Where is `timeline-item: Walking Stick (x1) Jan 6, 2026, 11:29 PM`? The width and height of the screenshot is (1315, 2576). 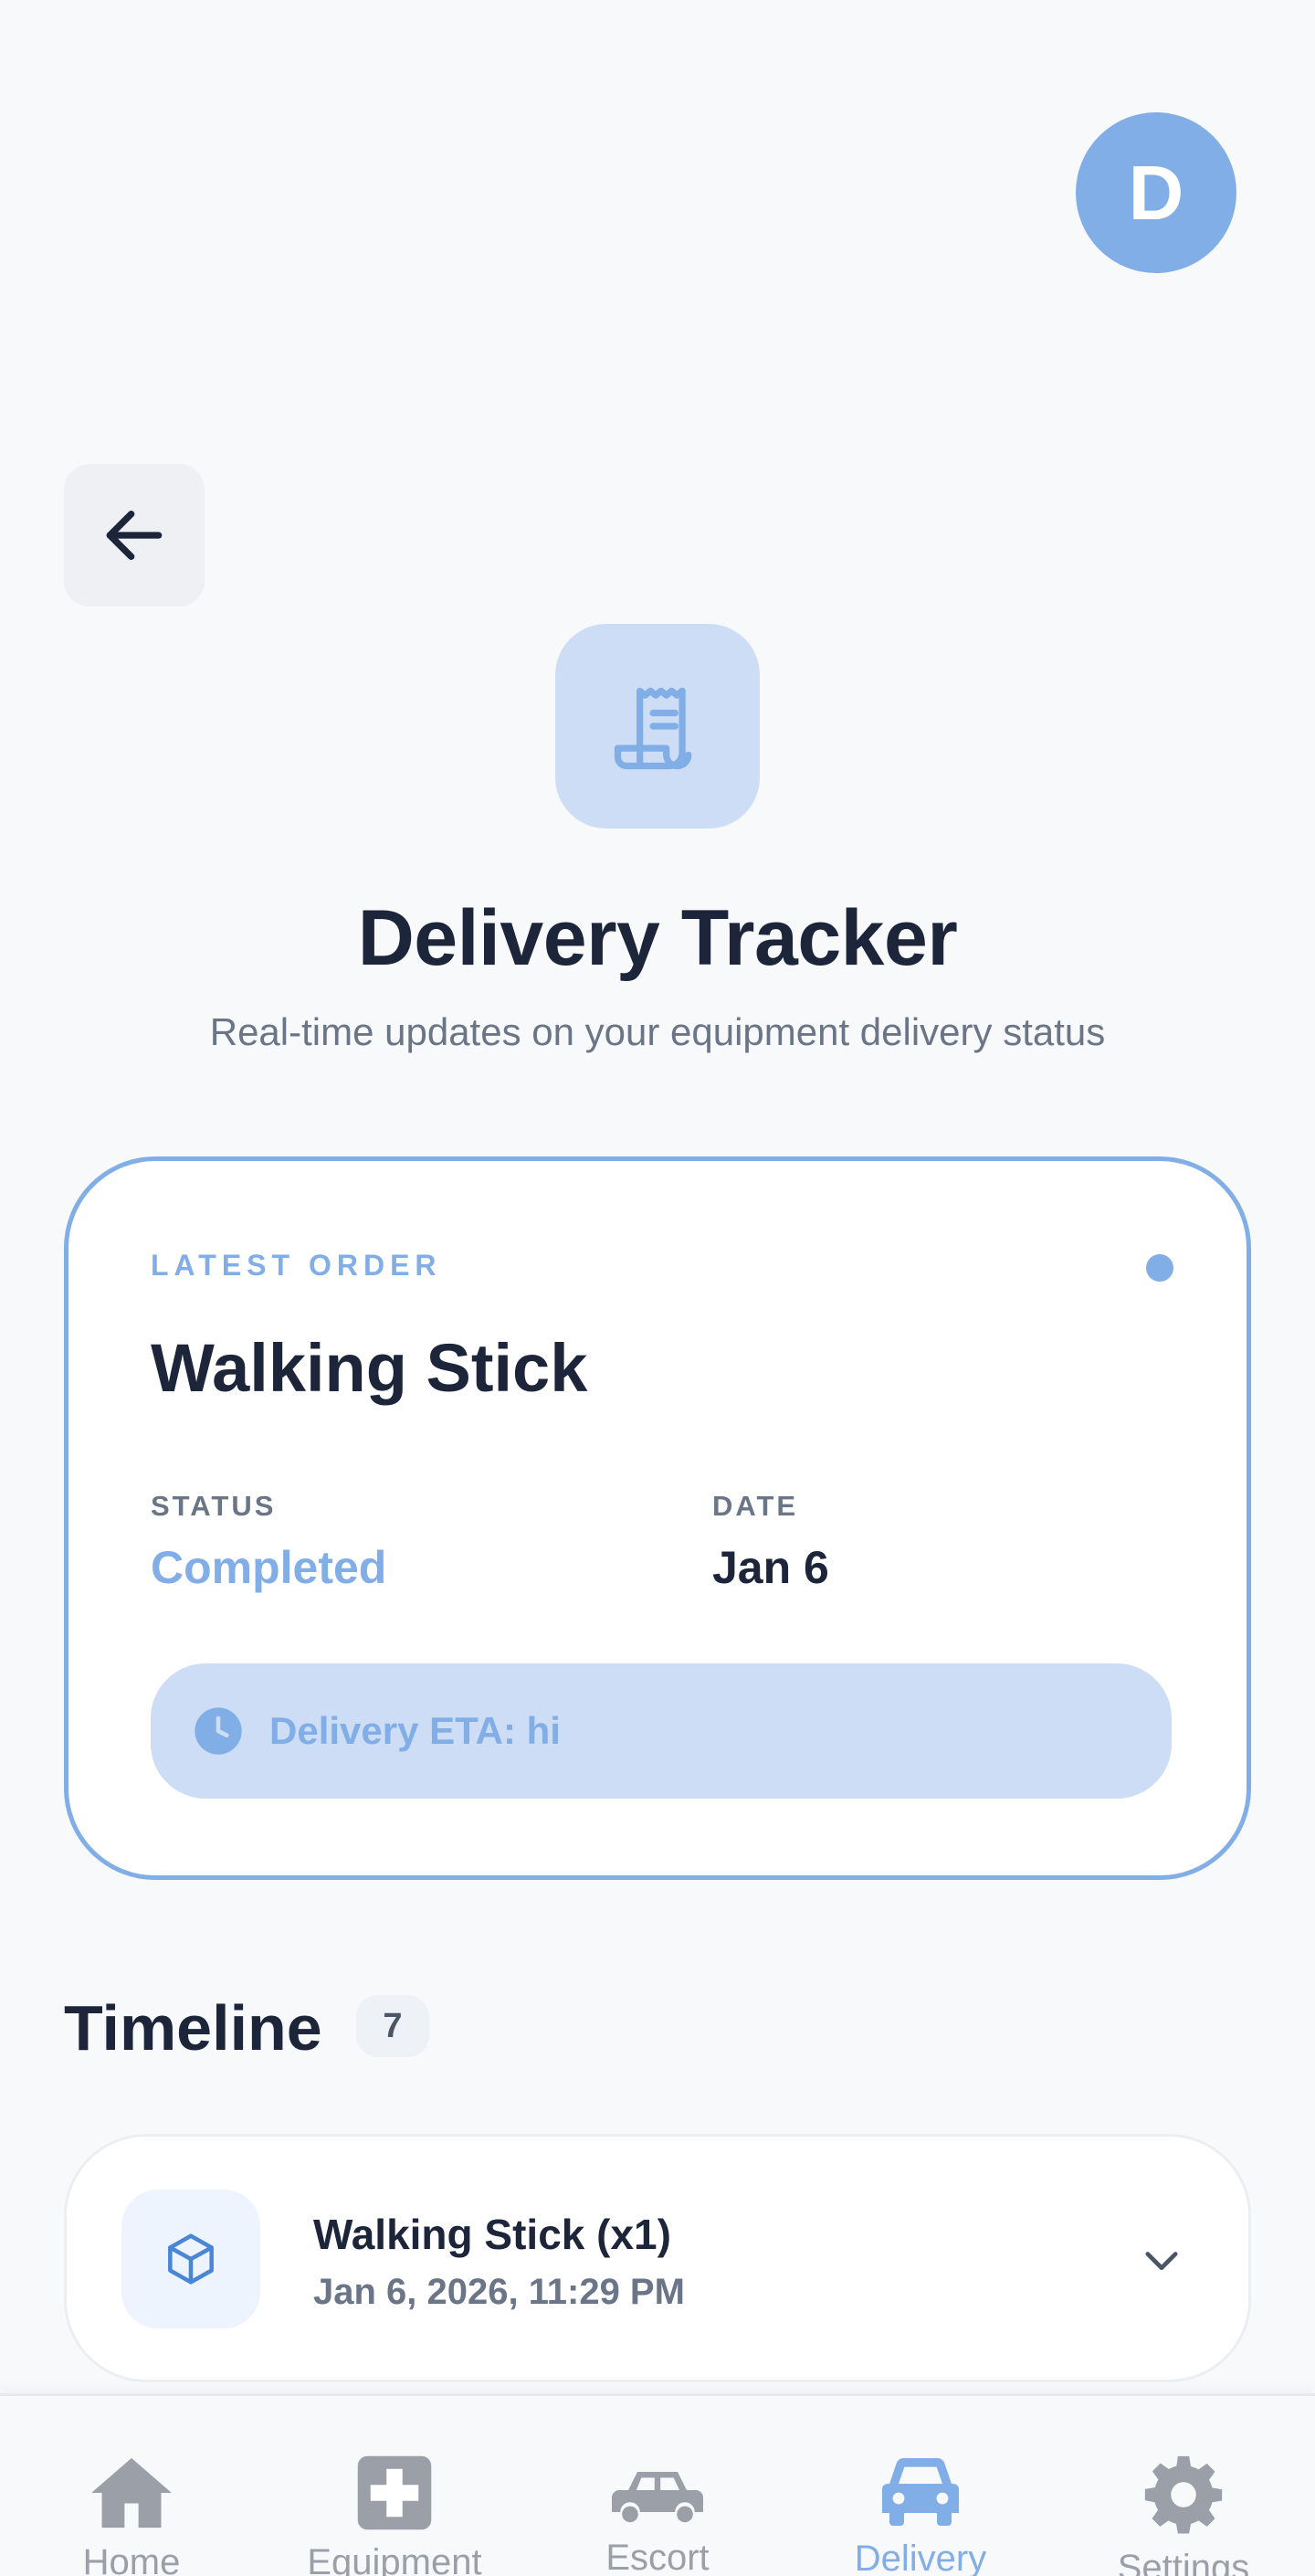 timeline-item: Walking Stick (x1) Jan 6, 2026, 11:29 PM is located at coordinates (657, 2258).